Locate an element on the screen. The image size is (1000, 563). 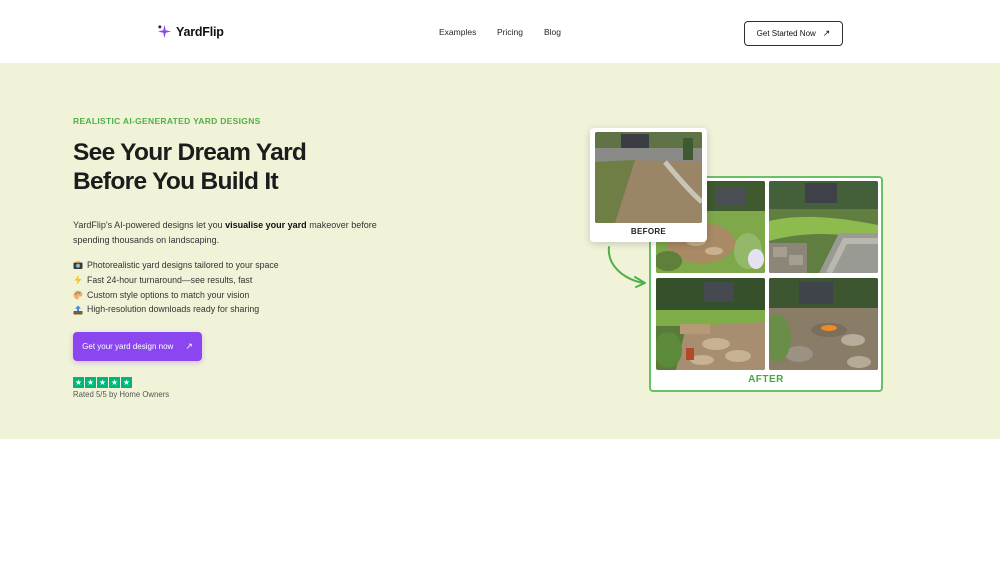
trustpilot-stars: ★ ★ ★ ★ ★ is located at coordinates (102, 382).